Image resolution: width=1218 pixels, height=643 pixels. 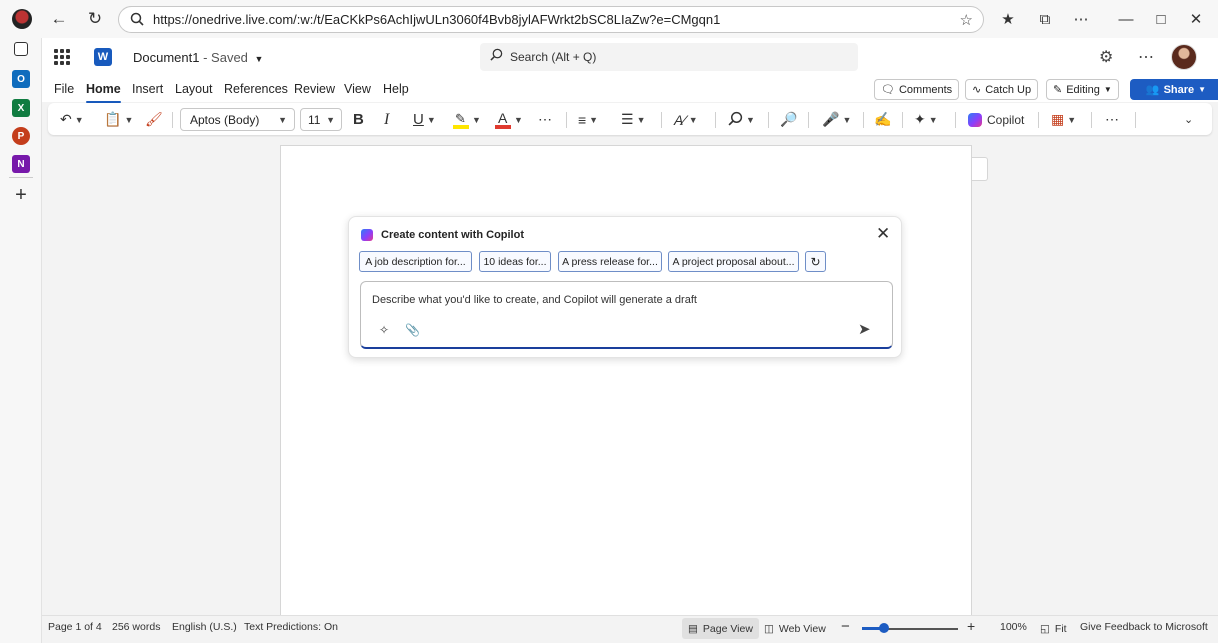 What do you see at coordinates (1013, 627) in the screenshot?
I see `zoom-level: 100%` at bounding box center [1013, 627].